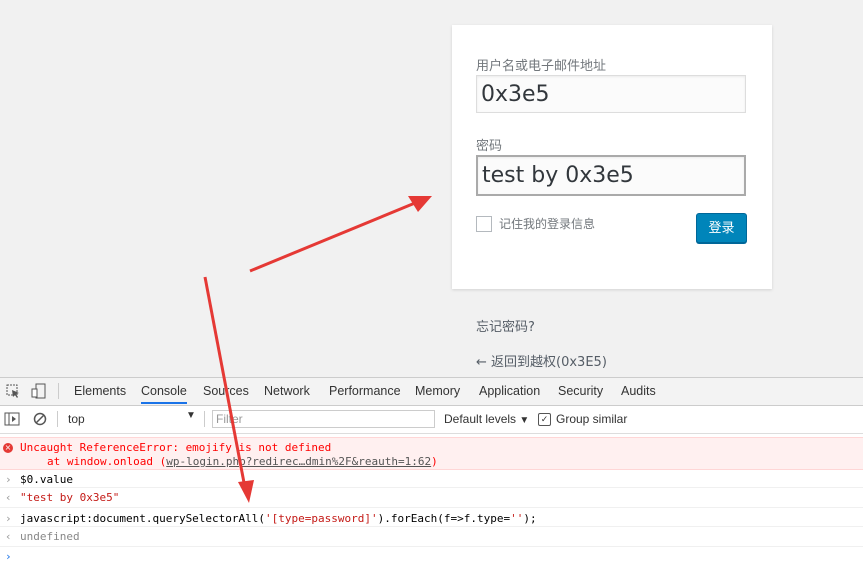  What do you see at coordinates (50, 536) in the screenshot?
I see `console-result: undefined` at bounding box center [50, 536].